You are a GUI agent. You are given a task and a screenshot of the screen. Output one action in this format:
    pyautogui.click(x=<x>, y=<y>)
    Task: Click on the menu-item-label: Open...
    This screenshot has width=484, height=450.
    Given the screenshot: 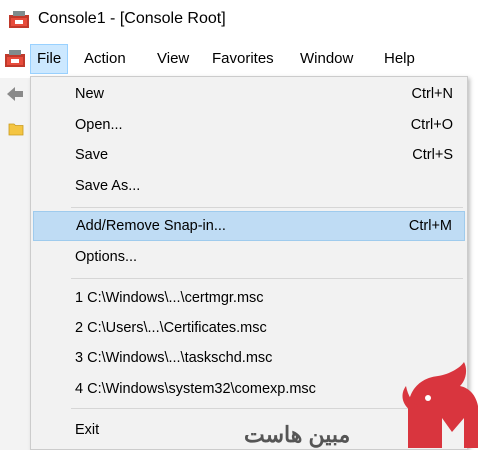 What is the action you would take?
    pyautogui.click(x=99, y=125)
    